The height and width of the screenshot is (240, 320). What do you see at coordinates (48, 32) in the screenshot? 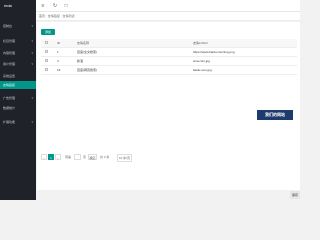
I see `add-button: 添加` at bounding box center [48, 32].